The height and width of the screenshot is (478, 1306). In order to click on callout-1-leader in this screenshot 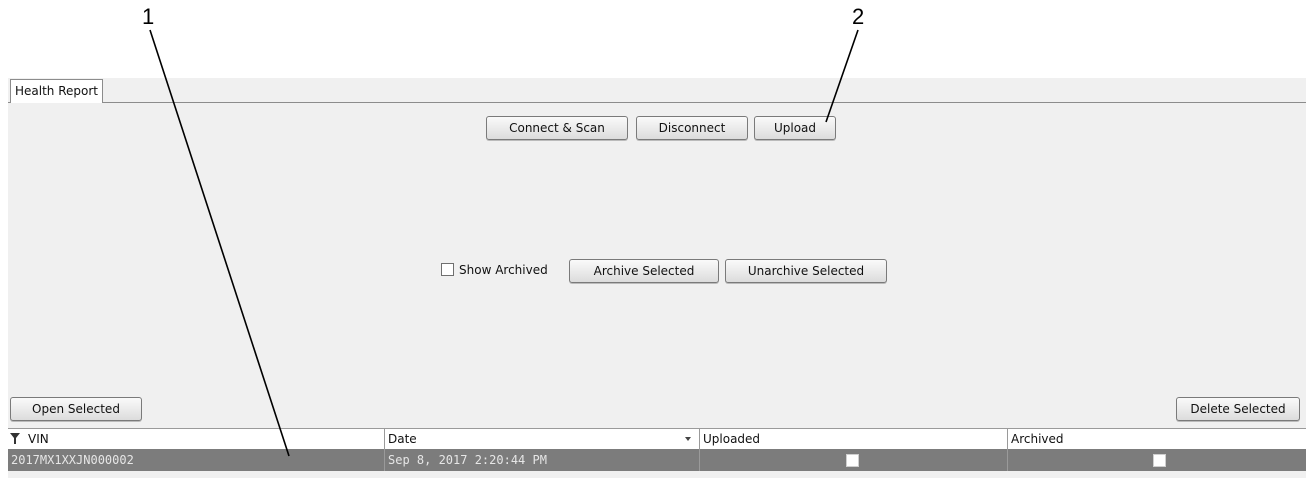, I will do `click(219, 243)`.